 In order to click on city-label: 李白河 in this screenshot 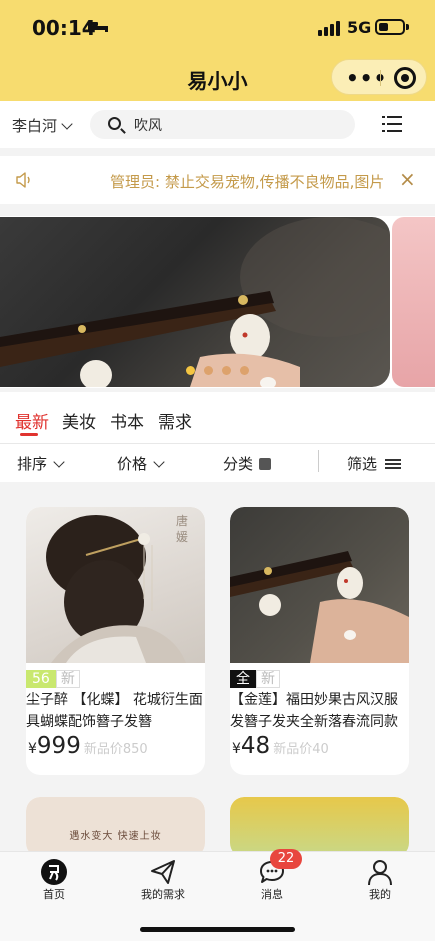, I will do `click(35, 126)`.